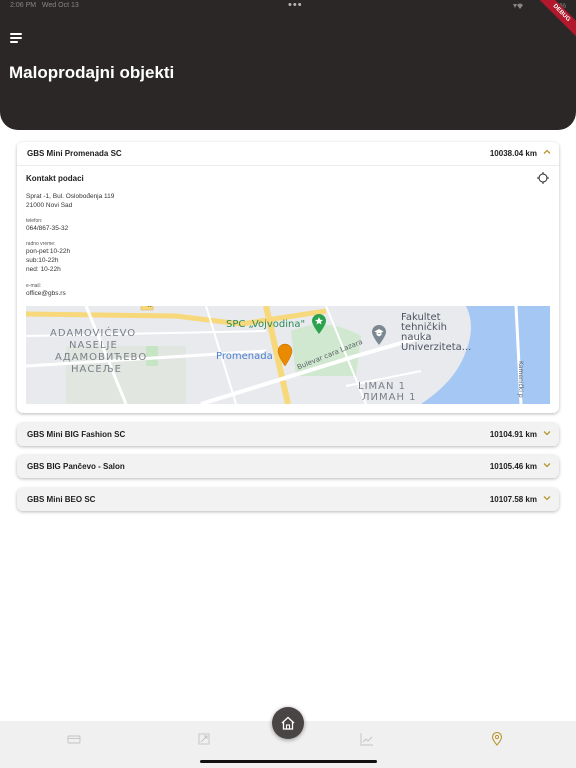 This screenshot has height=768, width=576. I want to click on store-name: GBS Mini BEO SC, so click(61, 499).